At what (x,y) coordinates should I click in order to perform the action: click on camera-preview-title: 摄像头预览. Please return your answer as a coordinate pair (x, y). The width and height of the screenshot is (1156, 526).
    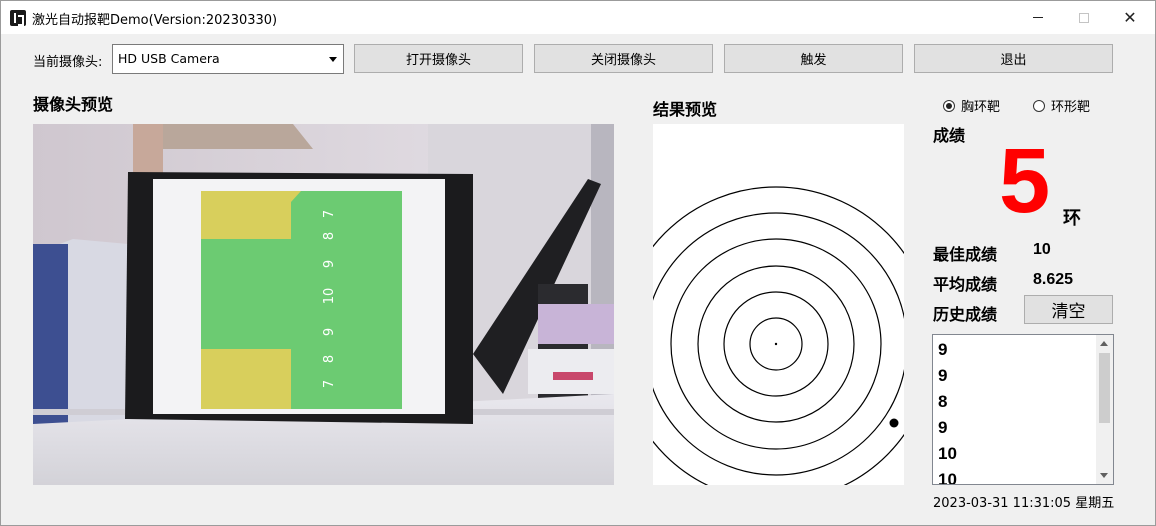
    Looking at the image, I should click on (73, 104).